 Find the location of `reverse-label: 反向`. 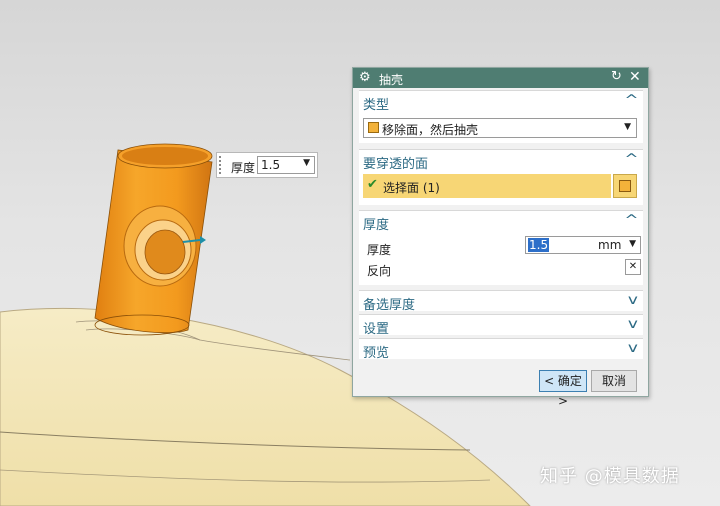

reverse-label: 反向 is located at coordinates (379, 271).